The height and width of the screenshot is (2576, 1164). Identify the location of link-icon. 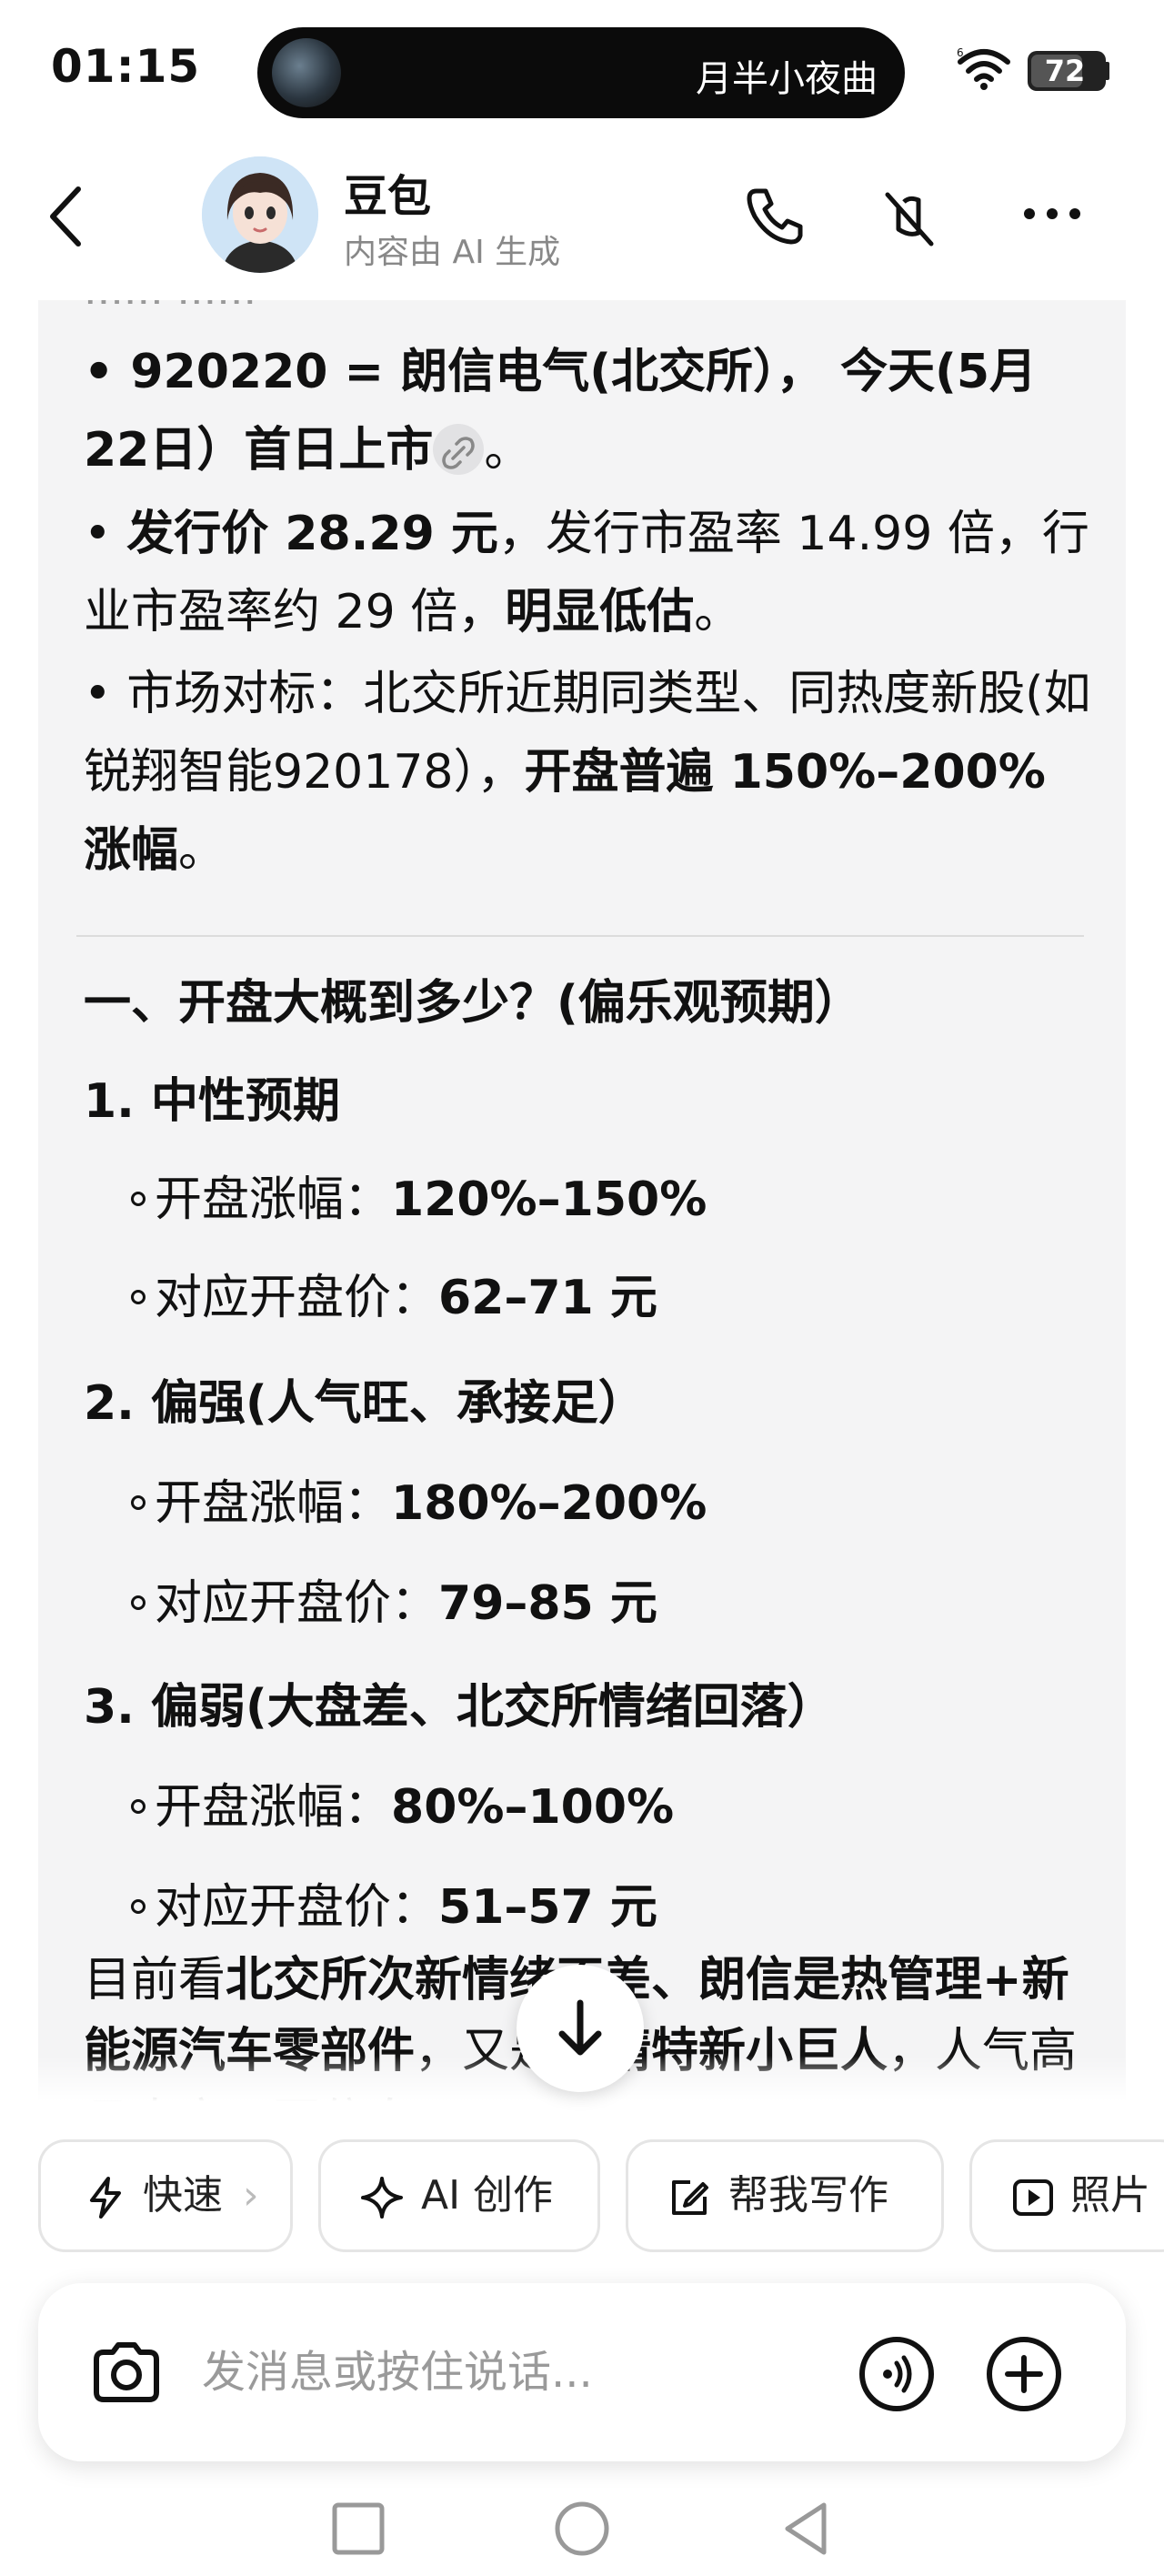
(459, 449).